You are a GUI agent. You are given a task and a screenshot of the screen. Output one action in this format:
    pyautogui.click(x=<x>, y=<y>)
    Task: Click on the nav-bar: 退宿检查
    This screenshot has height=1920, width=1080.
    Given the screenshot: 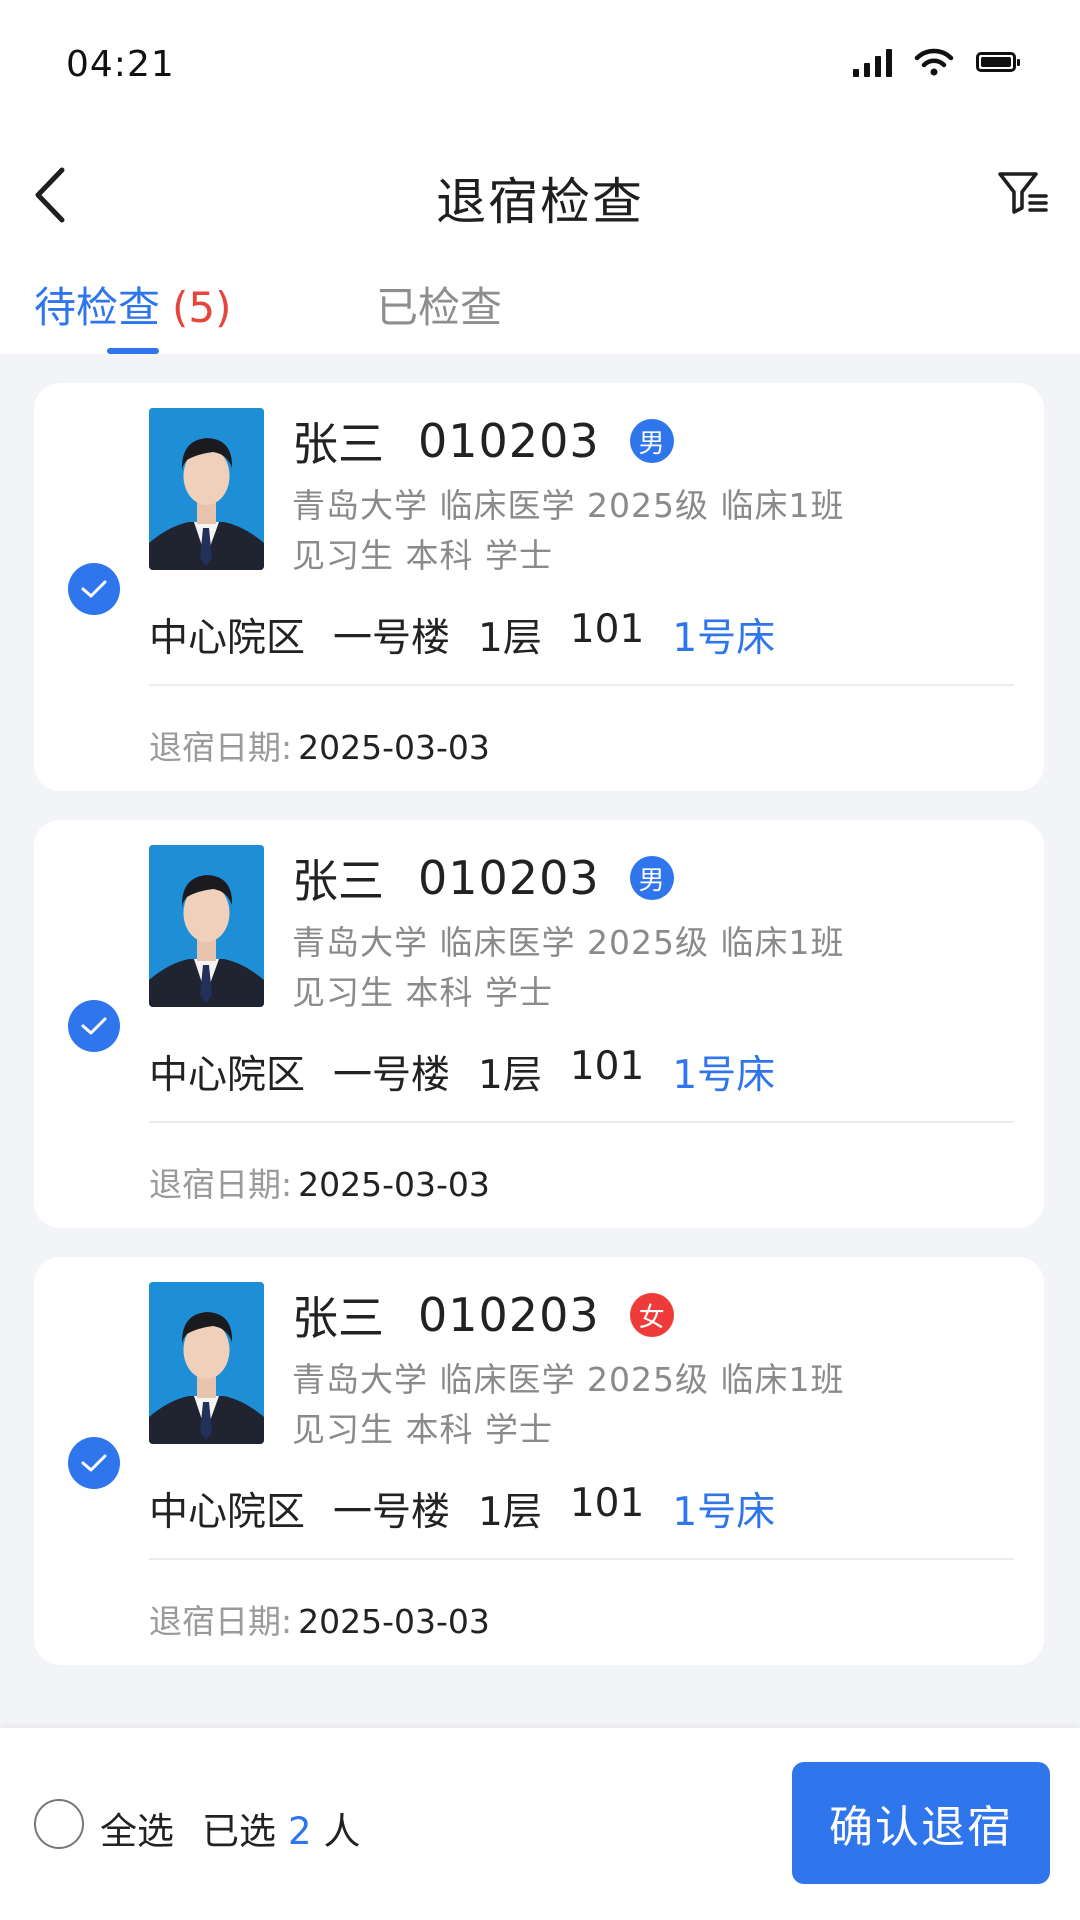 What is the action you would take?
    pyautogui.click(x=540, y=195)
    